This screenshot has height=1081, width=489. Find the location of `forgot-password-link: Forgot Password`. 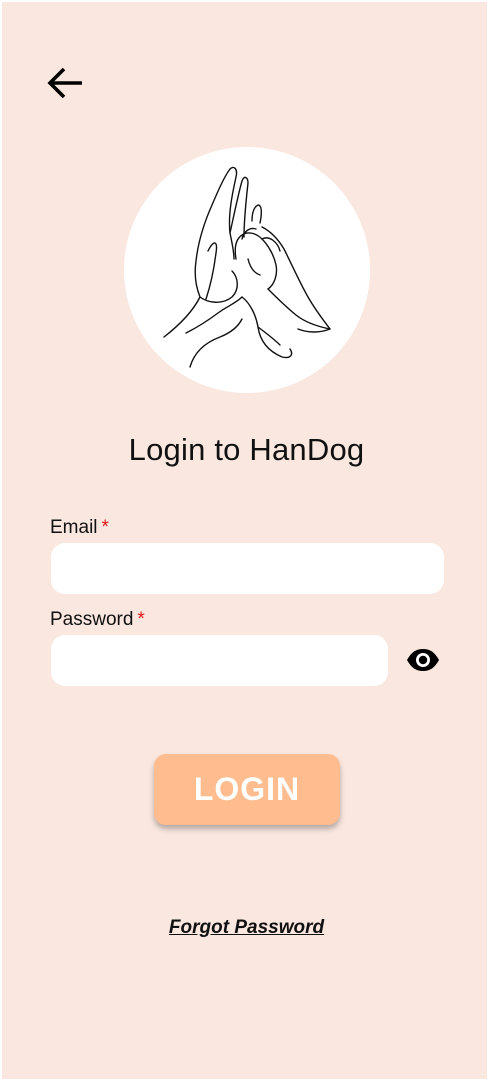

forgot-password-link: Forgot Password is located at coordinates (245, 928).